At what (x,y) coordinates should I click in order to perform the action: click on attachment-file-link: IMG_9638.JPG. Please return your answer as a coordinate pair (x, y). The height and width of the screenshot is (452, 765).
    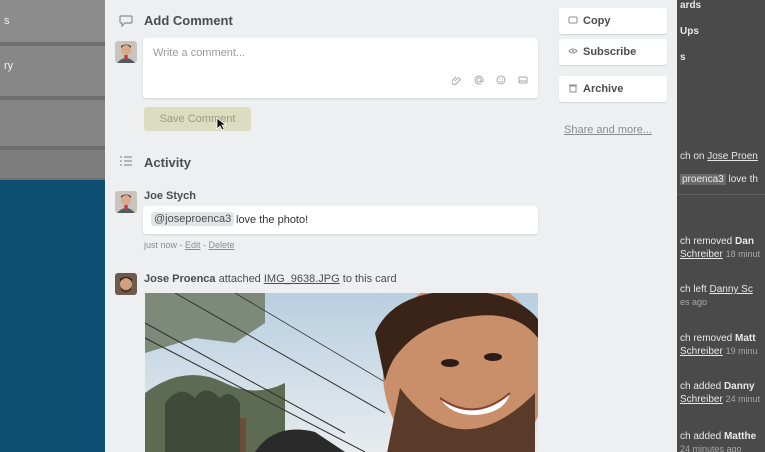
    Looking at the image, I should click on (302, 279).